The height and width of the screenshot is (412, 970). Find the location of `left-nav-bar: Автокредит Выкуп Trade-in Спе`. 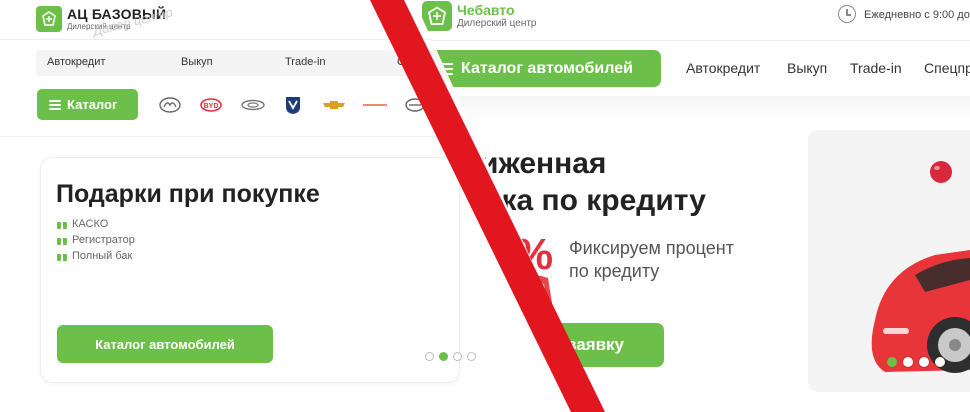

left-nav-bar: Автокредит Выкуп Trade-in Спе is located at coordinates (256, 63).